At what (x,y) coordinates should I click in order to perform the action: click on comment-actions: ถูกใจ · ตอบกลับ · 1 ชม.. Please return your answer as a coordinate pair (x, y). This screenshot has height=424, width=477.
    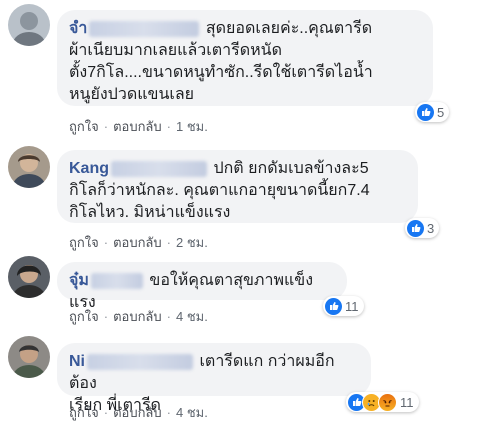
    Looking at the image, I should click on (138, 126).